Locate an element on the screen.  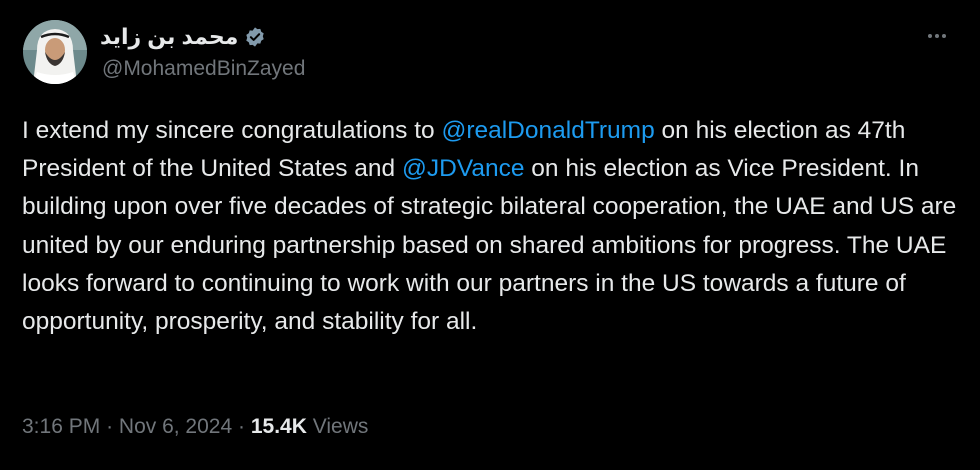
tweet-date: Nov 6, 2024 is located at coordinates (175, 426).